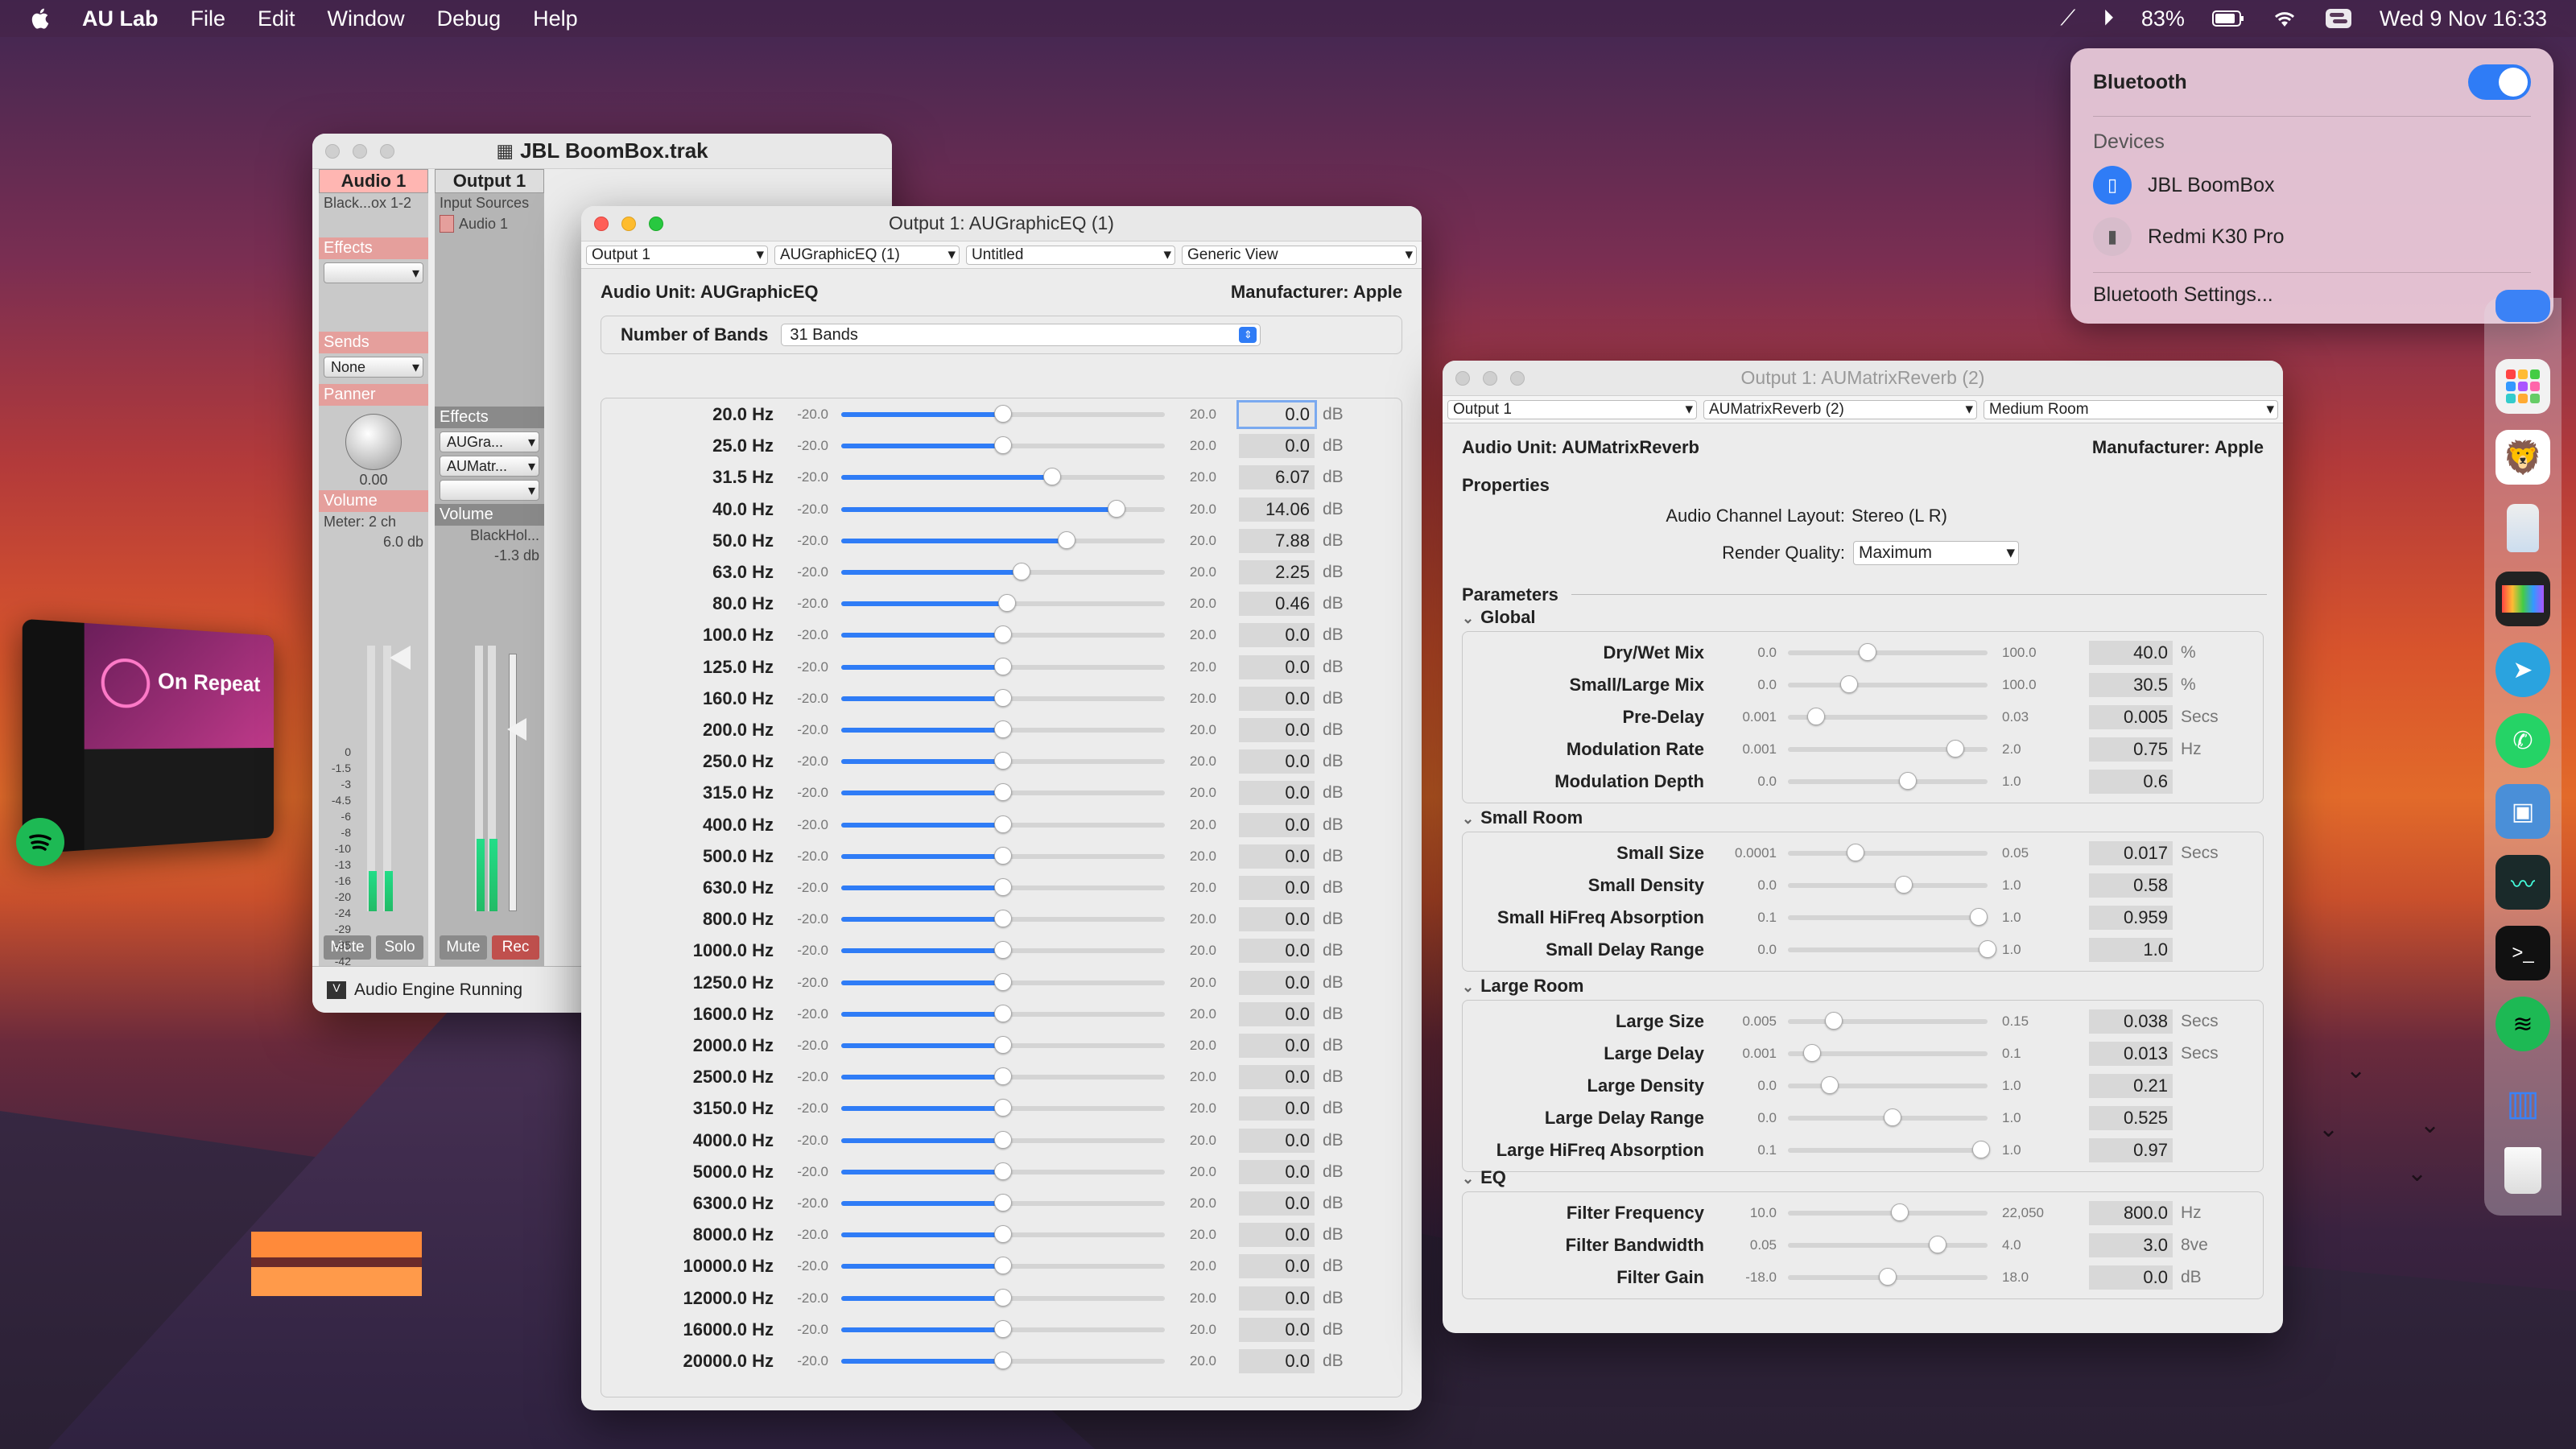 The width and height of the screenshot is (2576, 1449). What do you see at coordinates (208, 18) in the screenshot?
I see `menu-file: File` at bounding box center [208, 18].